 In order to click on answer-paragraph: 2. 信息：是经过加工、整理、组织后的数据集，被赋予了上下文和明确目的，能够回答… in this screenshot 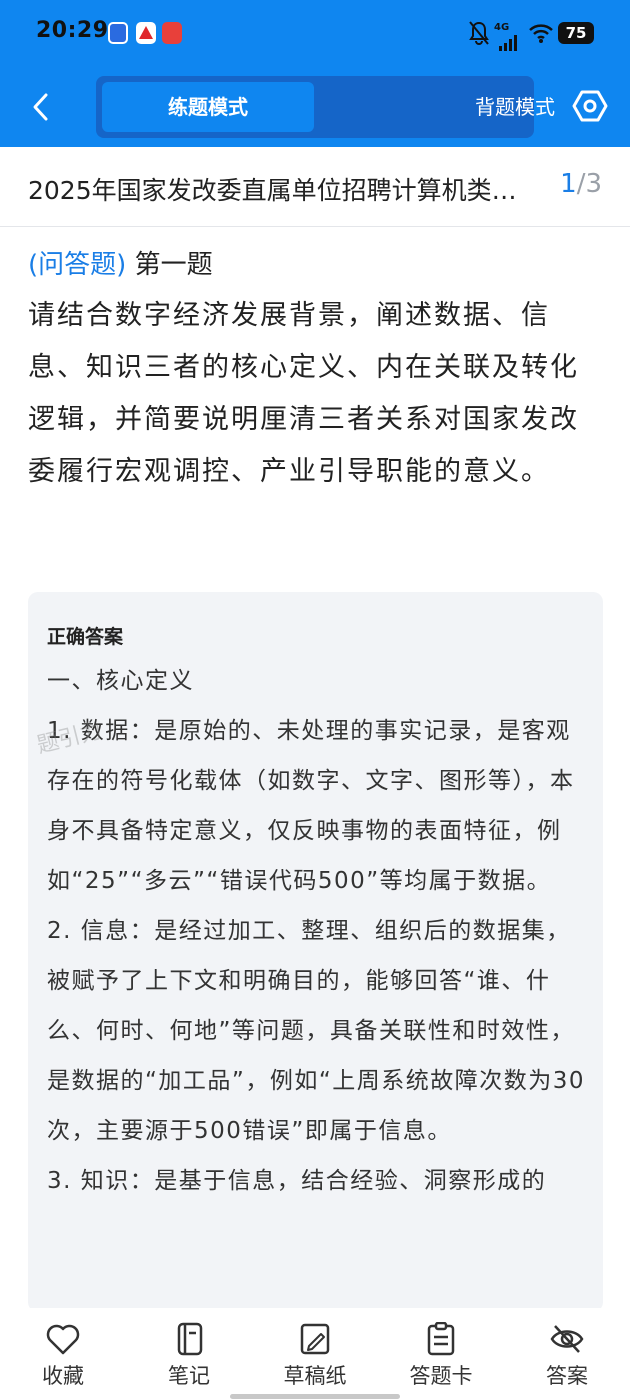, I will do `click(316, 1031)`.